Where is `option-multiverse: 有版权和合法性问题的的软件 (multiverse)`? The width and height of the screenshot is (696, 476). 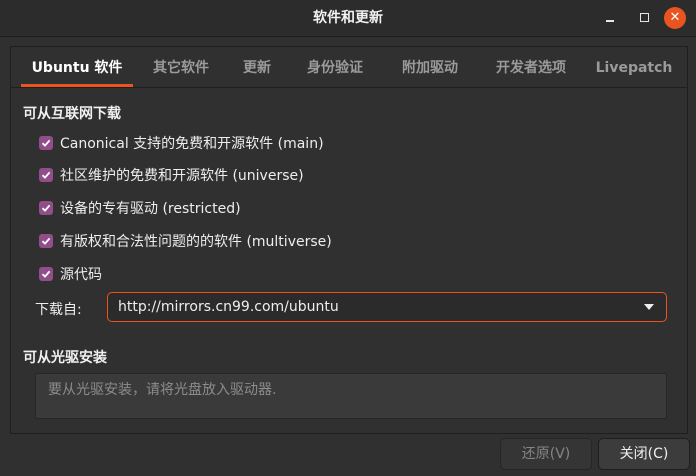
option-multiverse: 有版权和合法性问题的的软件 (multiverse) is located at coordinates (185, 241).